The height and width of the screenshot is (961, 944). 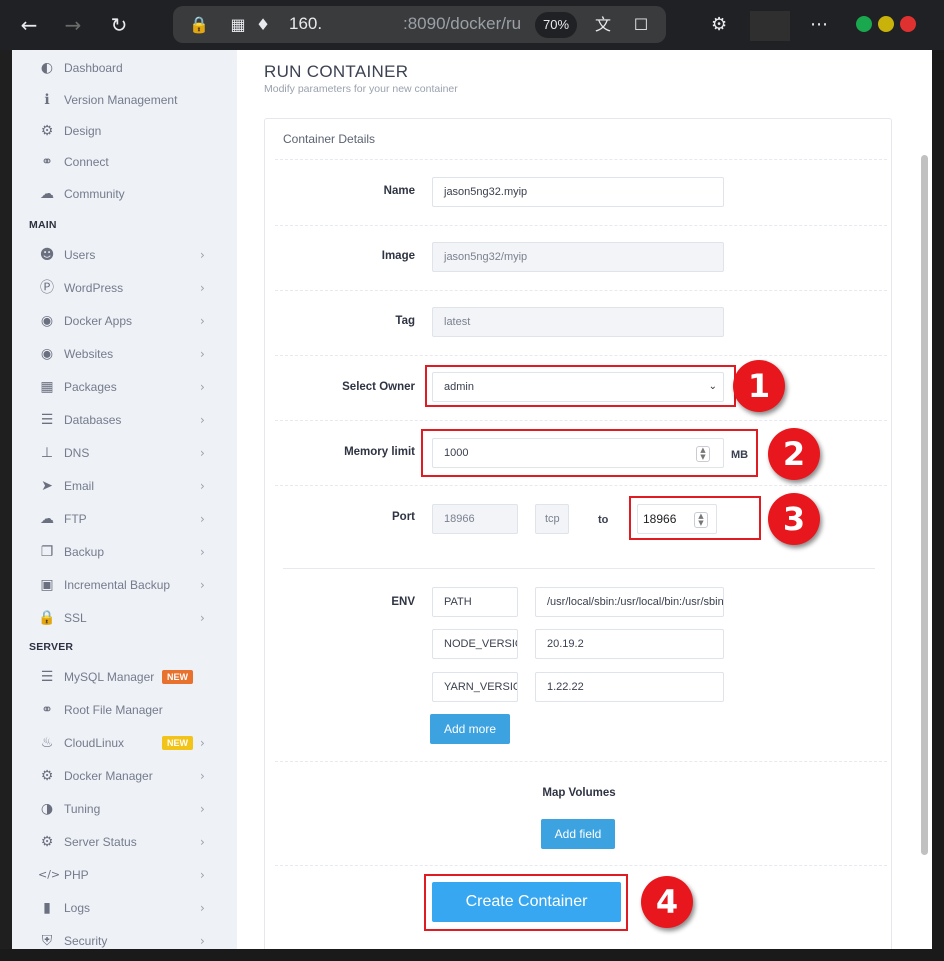 I want to click on sidebar-item-ssl: 🔒 SSL ›, so click(x=124, y=618).